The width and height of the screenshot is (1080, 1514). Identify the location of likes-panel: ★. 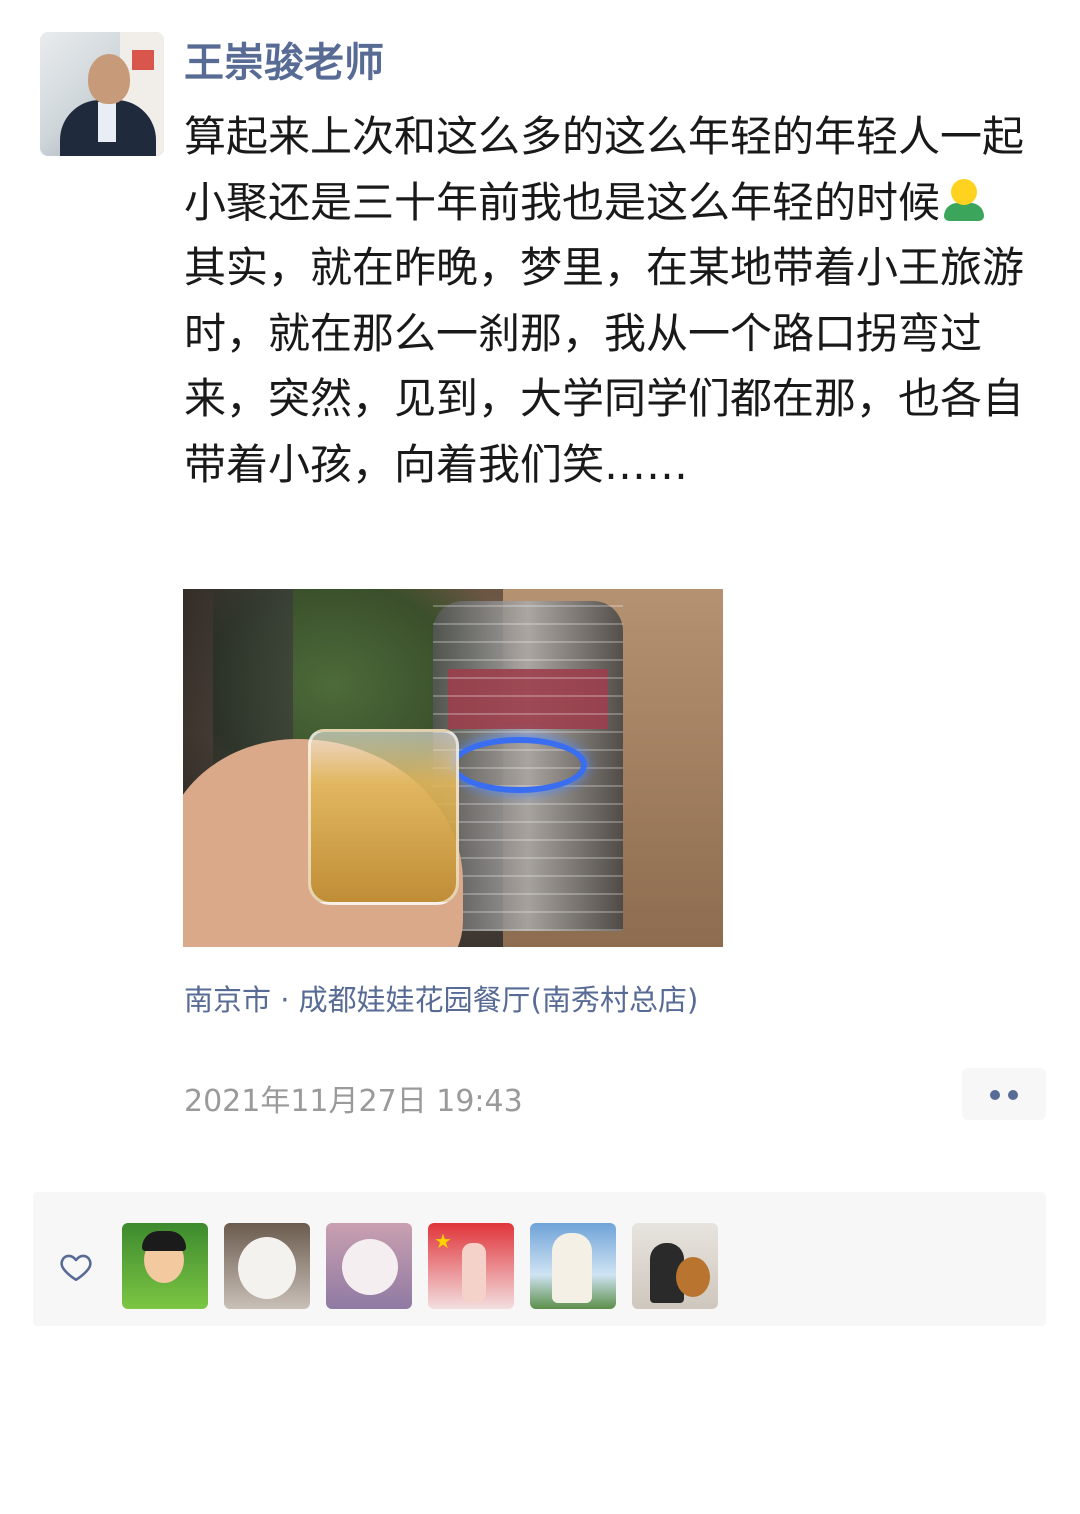
(539, 1259).